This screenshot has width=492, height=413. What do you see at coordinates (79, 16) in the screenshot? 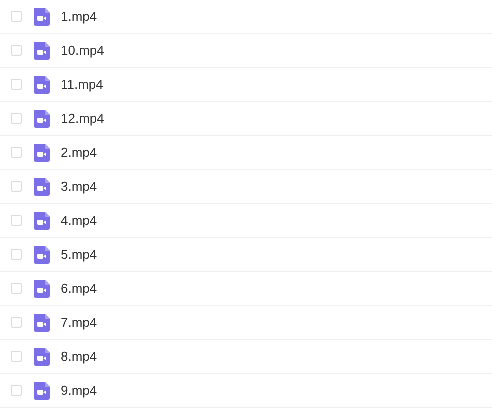
I see `file-name: 1.mp4` at bounding box center [79, 16].